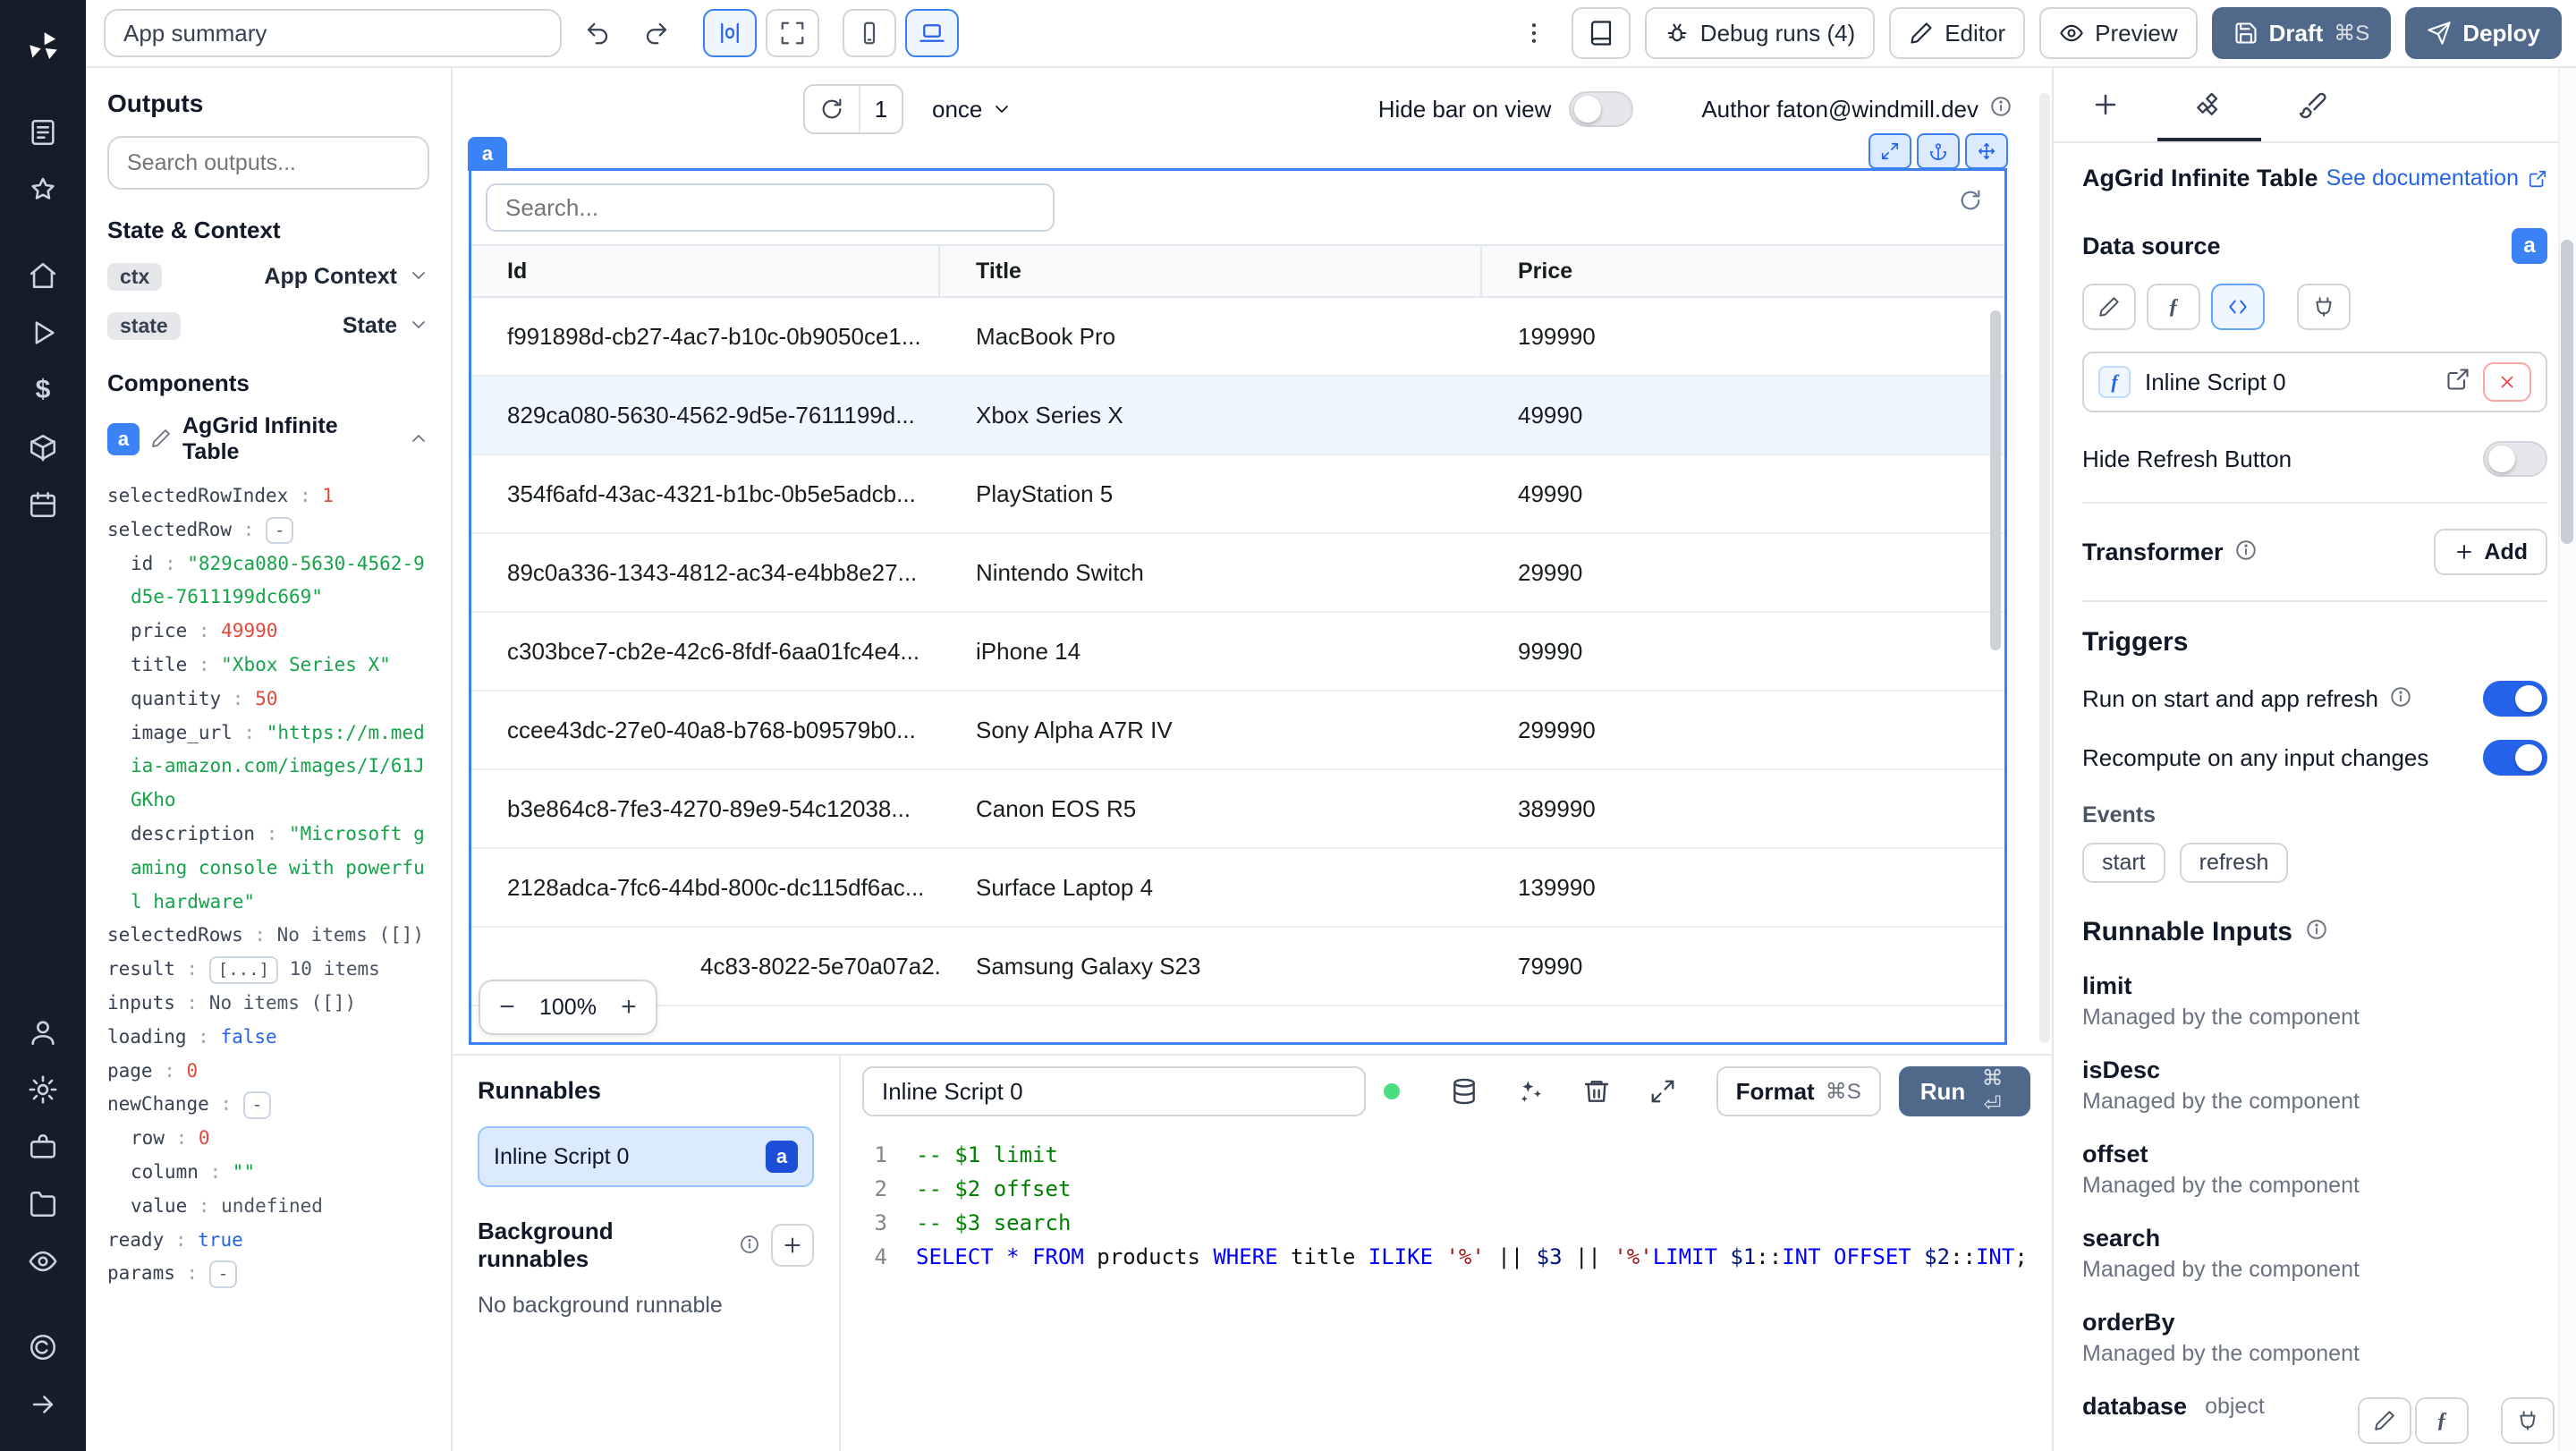 The image size is (2576, 1451). What do you see at coordinates (418, 440) in the screenshot?
I see `chevron-up-icon` at bounding box center [418, 440].